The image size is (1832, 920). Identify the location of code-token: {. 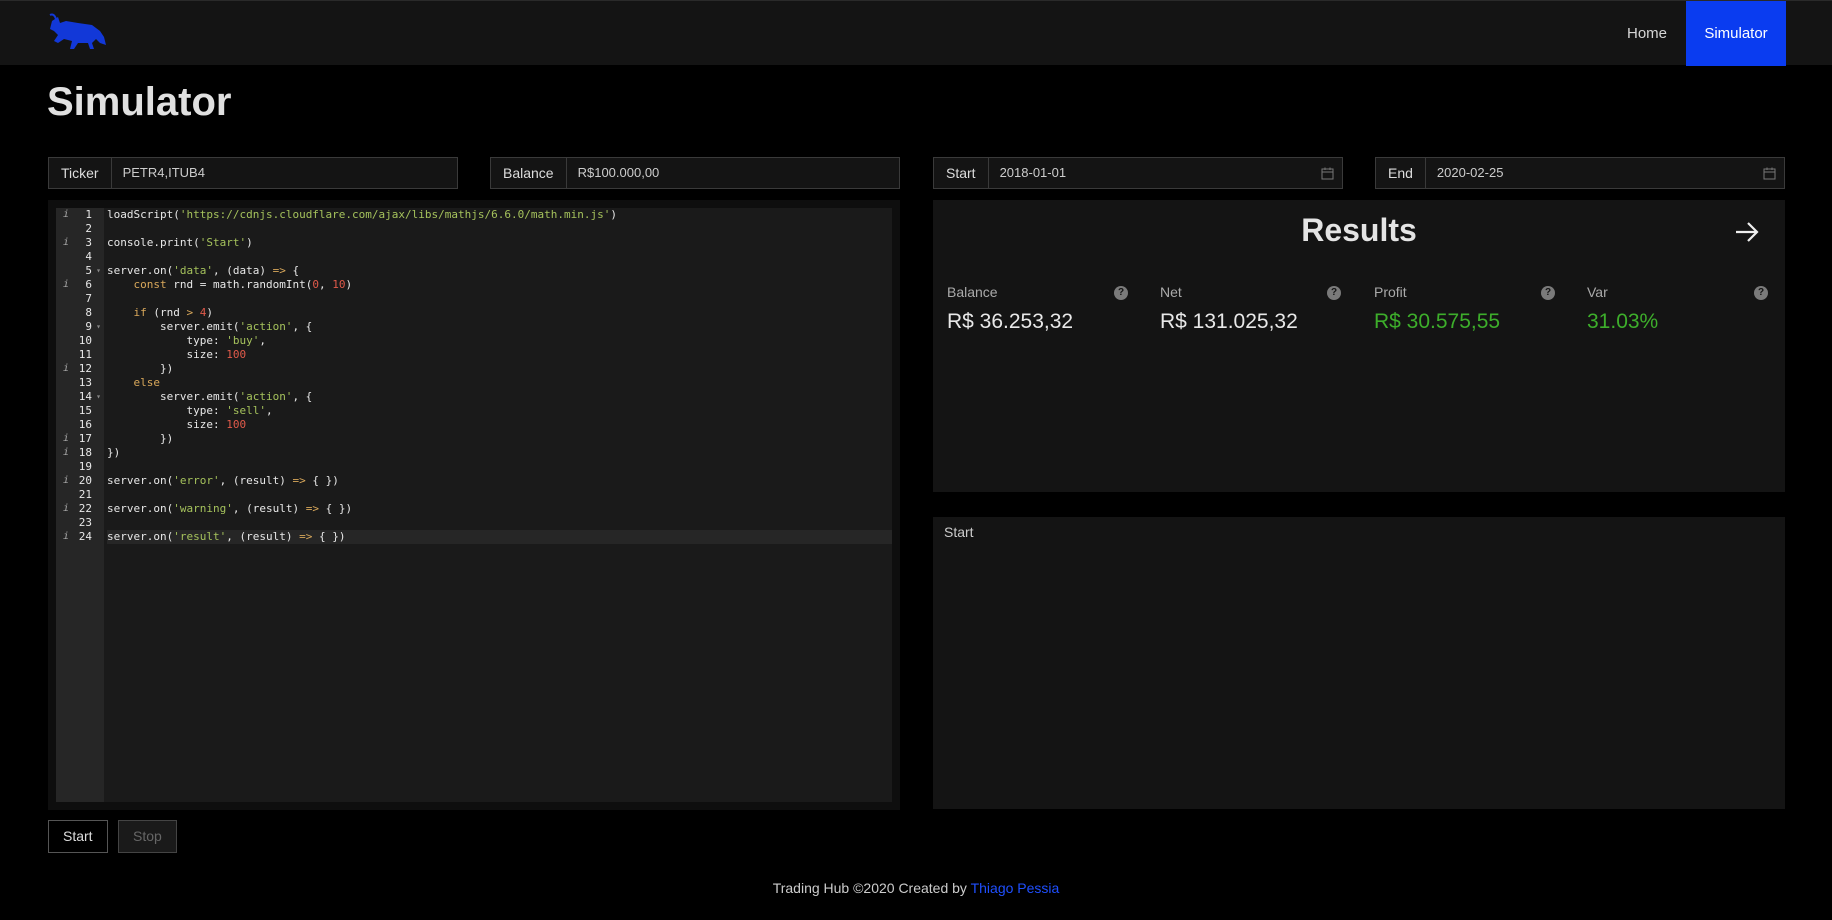
(292, 270).